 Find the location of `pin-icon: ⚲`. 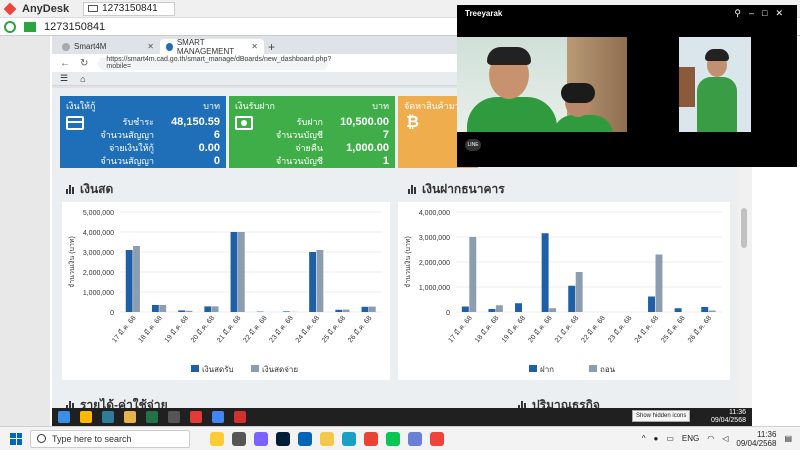

pin-icon: ⚲ is located at coordinates (741, 13).